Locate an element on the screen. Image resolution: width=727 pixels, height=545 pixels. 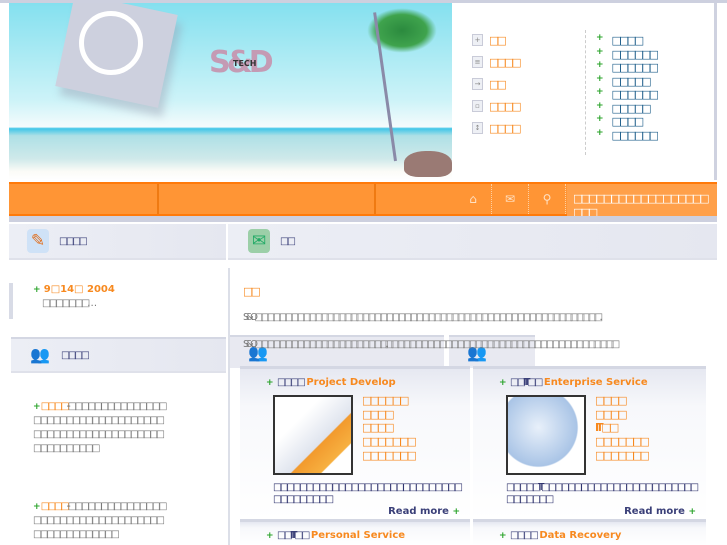
service-card-personal: + □□IT□□ Personal Service is located at coordinates (355, 532).